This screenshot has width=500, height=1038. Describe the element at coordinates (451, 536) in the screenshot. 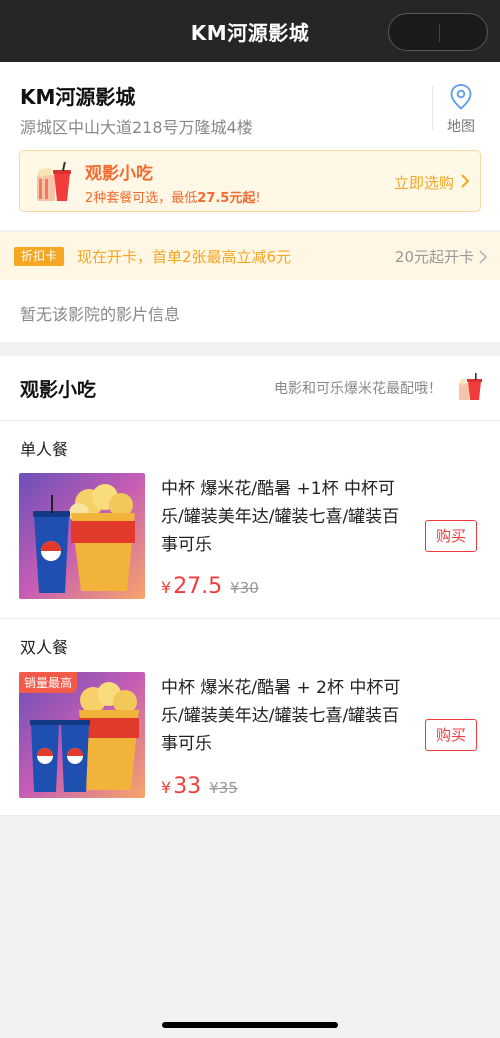

I see `buy-button-single: 购买` at that location.